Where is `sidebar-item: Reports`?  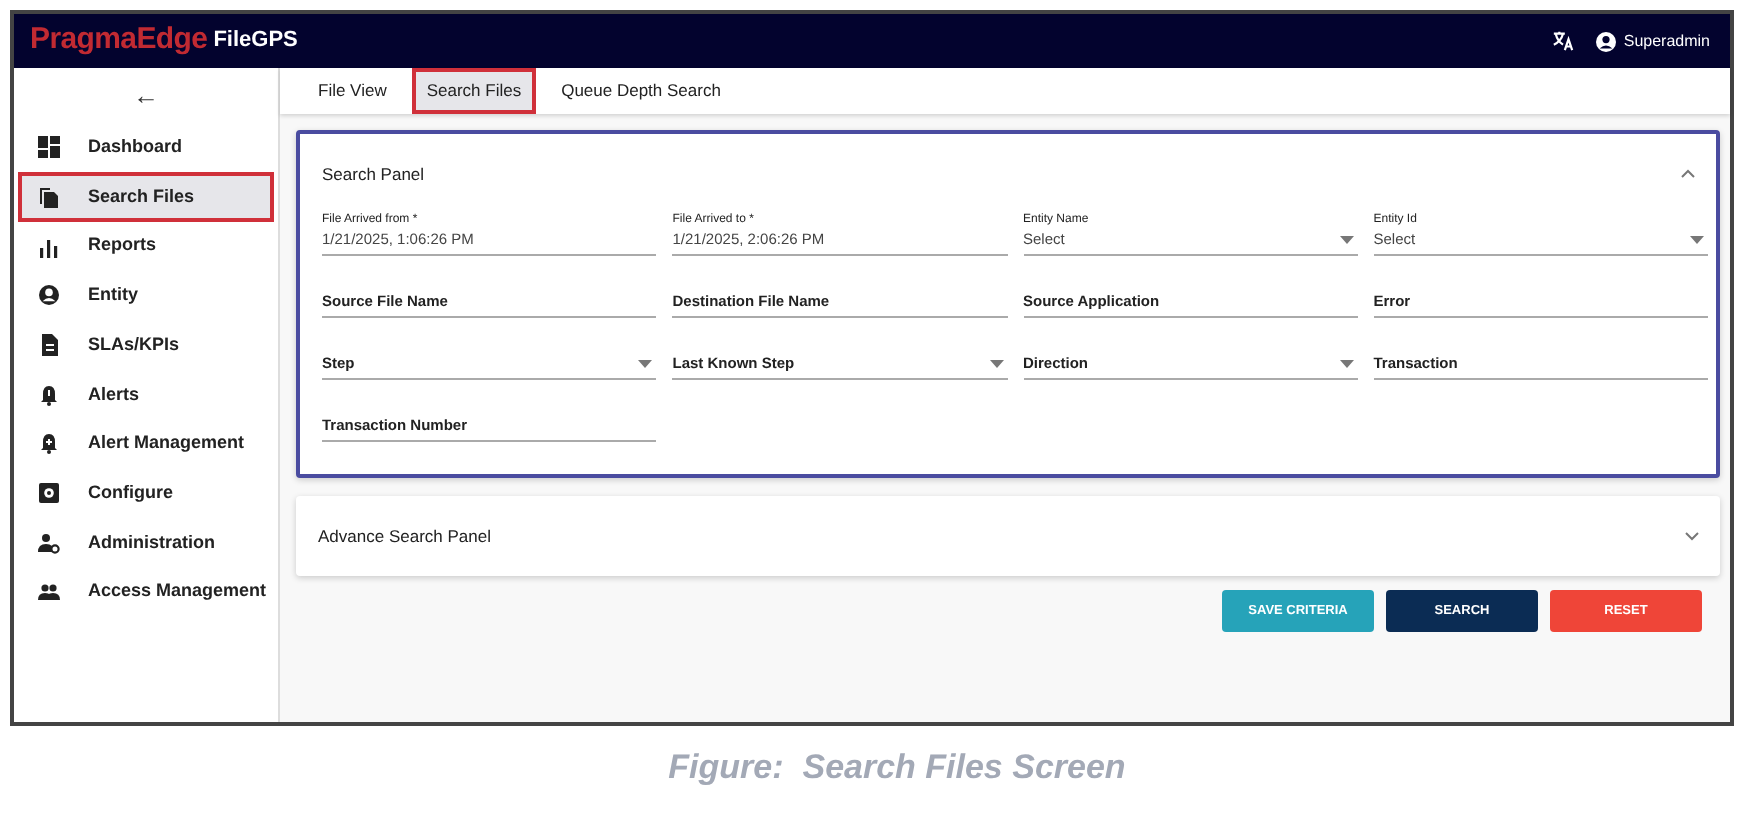
sidebar-item: Reports is located at coordinates (146, 246).